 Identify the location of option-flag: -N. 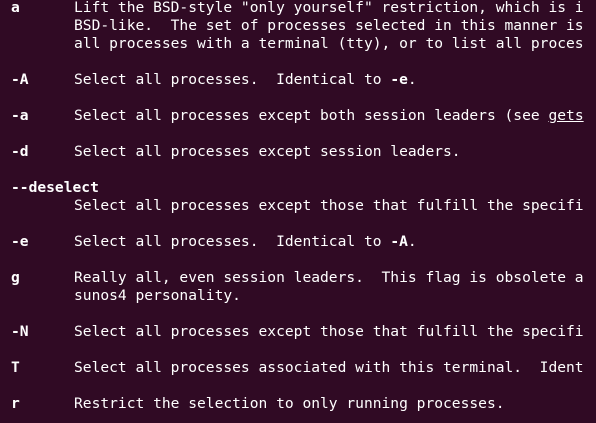
(20, 331).